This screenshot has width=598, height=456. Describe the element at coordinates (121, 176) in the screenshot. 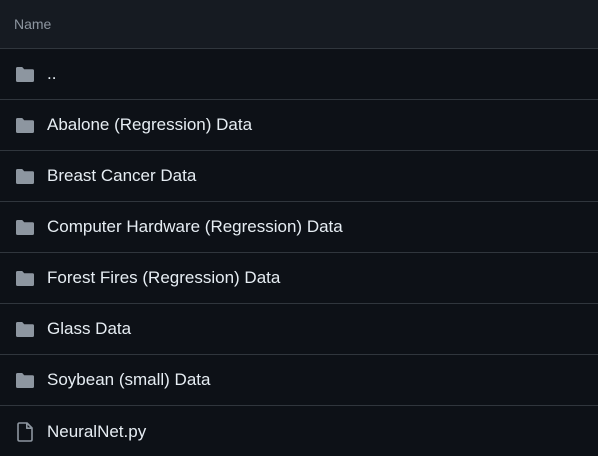

I see `row-name: Breast Cancer Data` at that location.